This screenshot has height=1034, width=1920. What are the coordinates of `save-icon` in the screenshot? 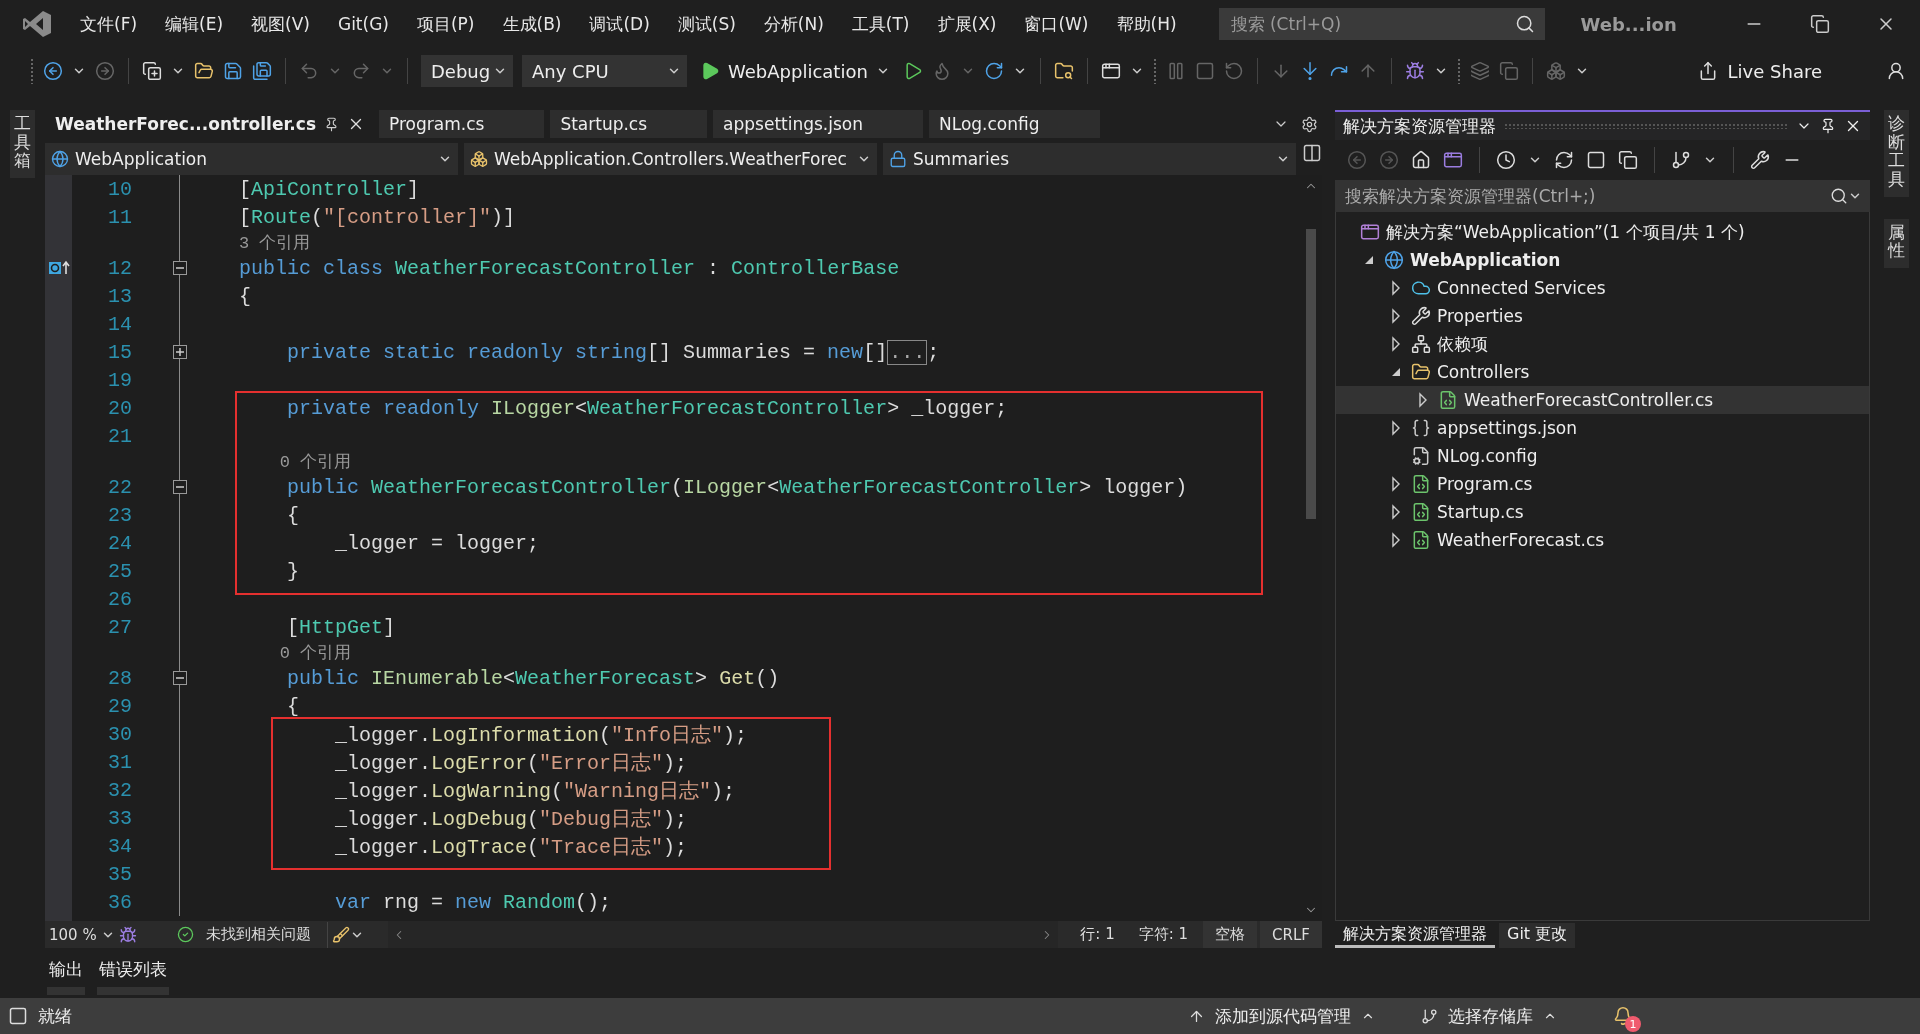 It's located at (233, 71).